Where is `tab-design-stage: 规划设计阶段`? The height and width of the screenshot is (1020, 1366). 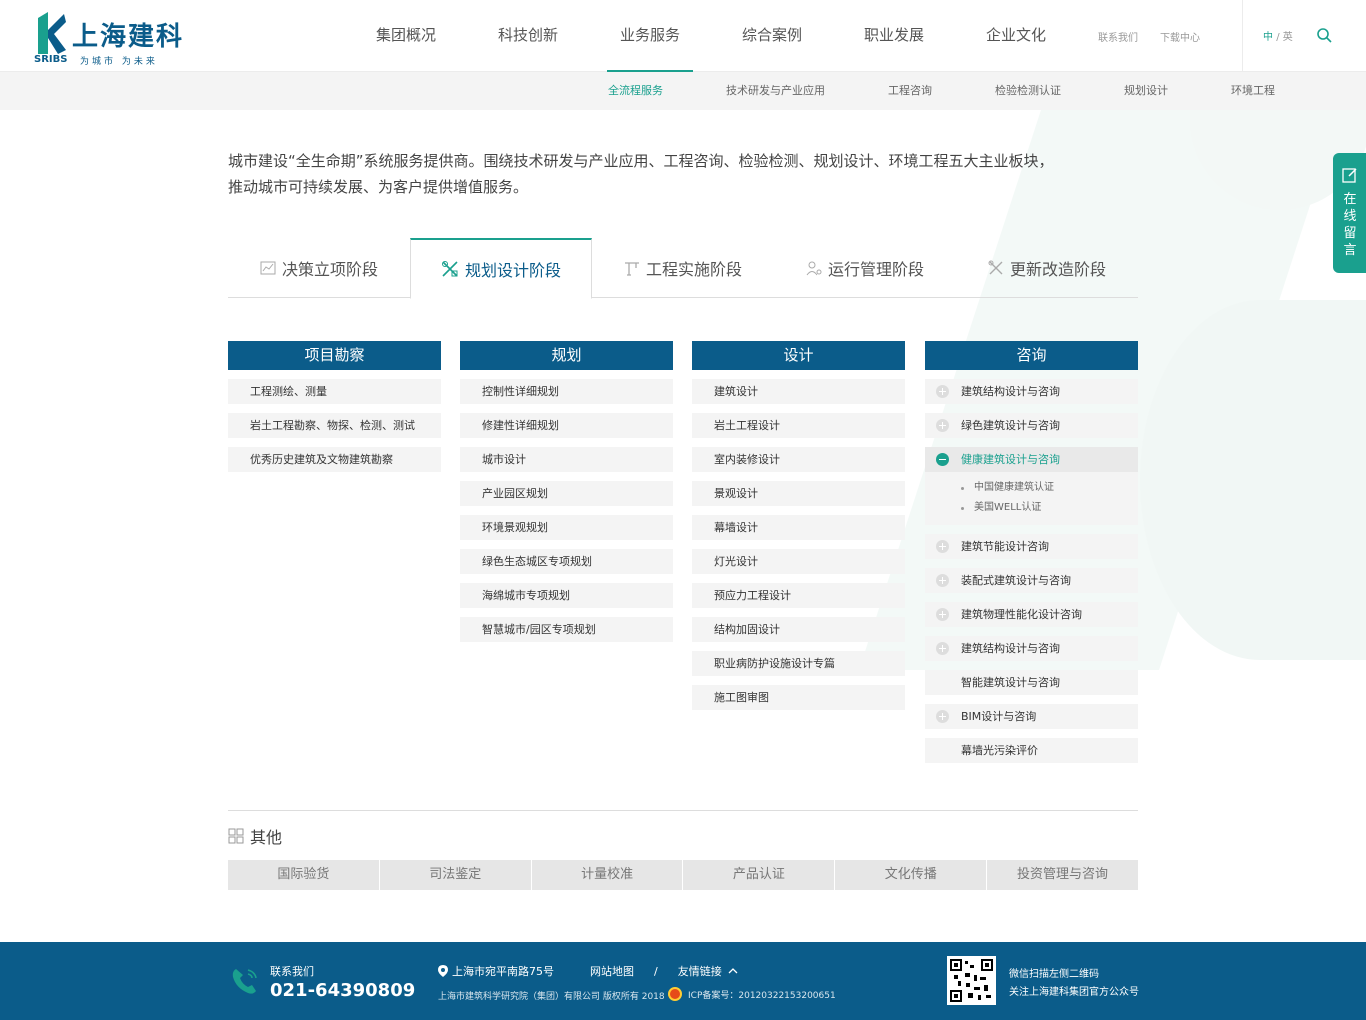 tab-design-stage: 规划设计阶段 is located at coordinates (501, 268).